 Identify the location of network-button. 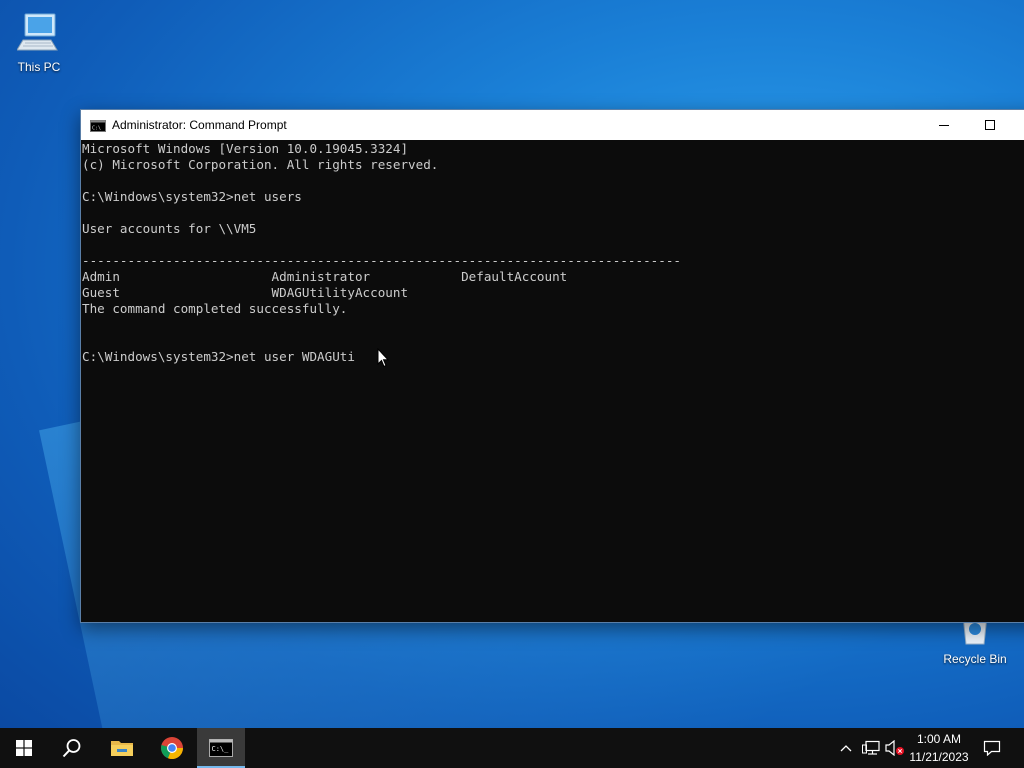
(871, 748).